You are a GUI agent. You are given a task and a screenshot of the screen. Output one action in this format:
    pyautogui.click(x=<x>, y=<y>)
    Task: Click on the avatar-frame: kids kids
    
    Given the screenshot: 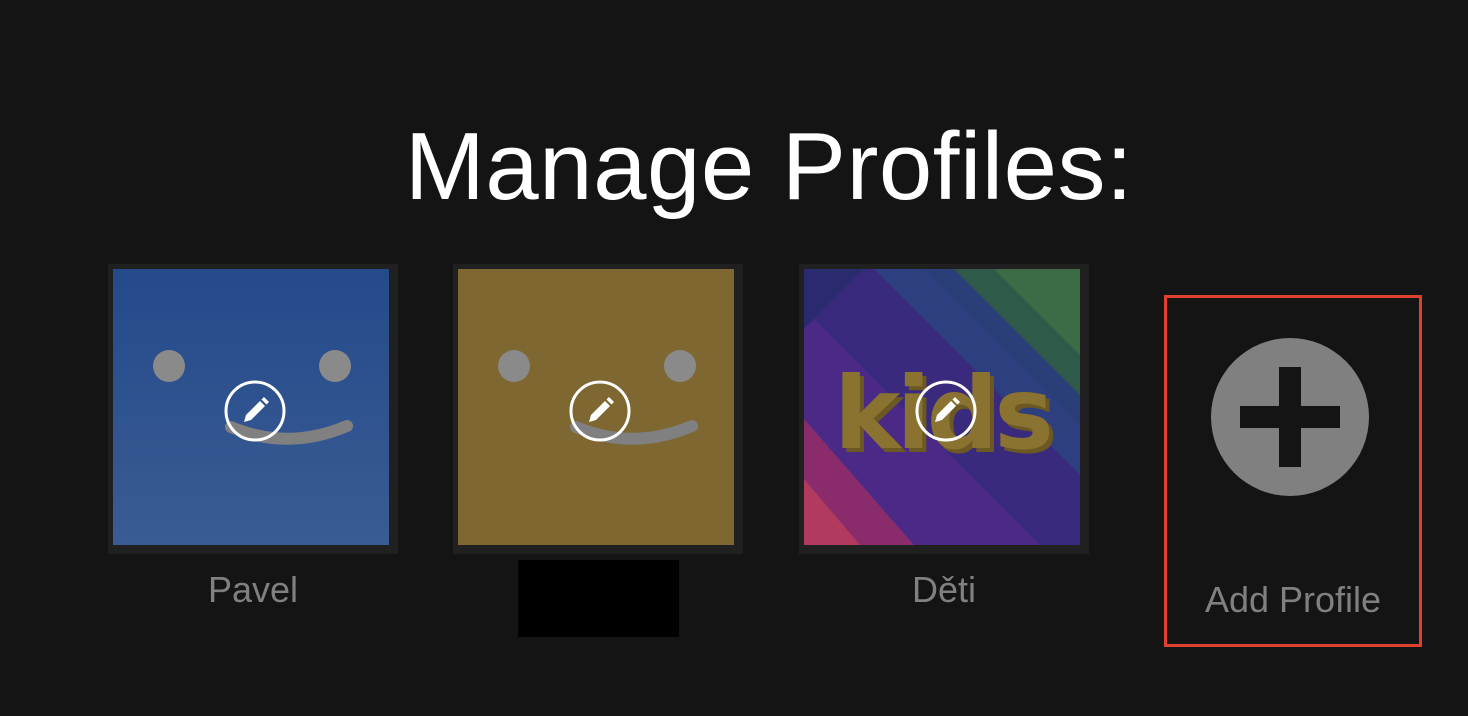 What is the action you would take?
    pyautogui.click(x=944, y=409)
    